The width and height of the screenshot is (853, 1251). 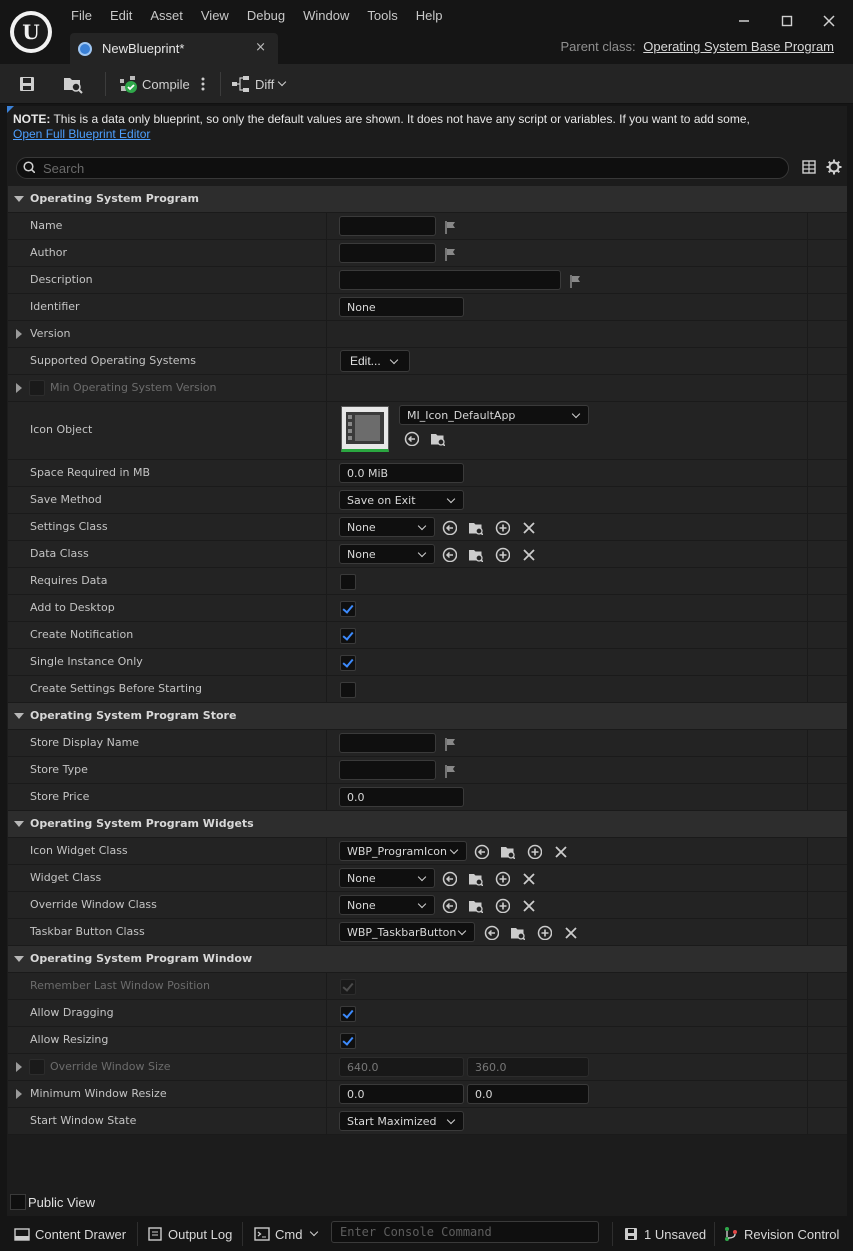 I want to click on settings-gear-icon, so click(x=834, y=167).